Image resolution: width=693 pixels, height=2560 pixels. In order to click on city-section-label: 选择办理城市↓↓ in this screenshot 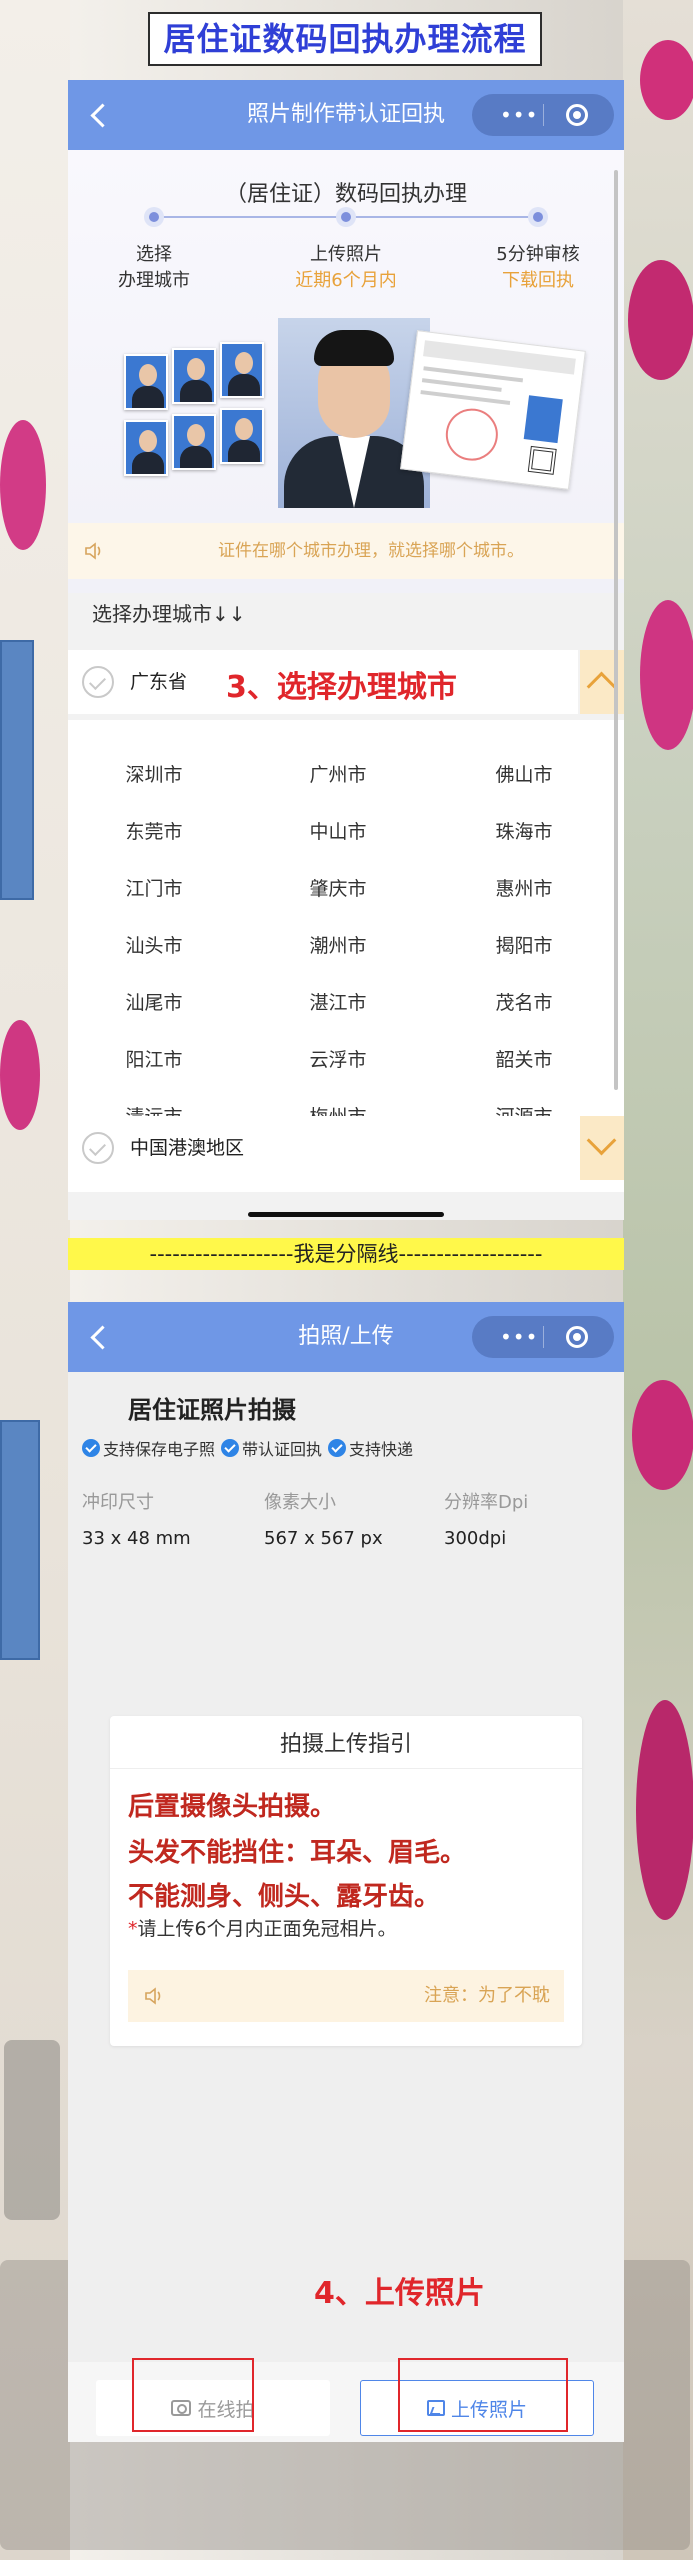, I will do `click(169, 614)`.